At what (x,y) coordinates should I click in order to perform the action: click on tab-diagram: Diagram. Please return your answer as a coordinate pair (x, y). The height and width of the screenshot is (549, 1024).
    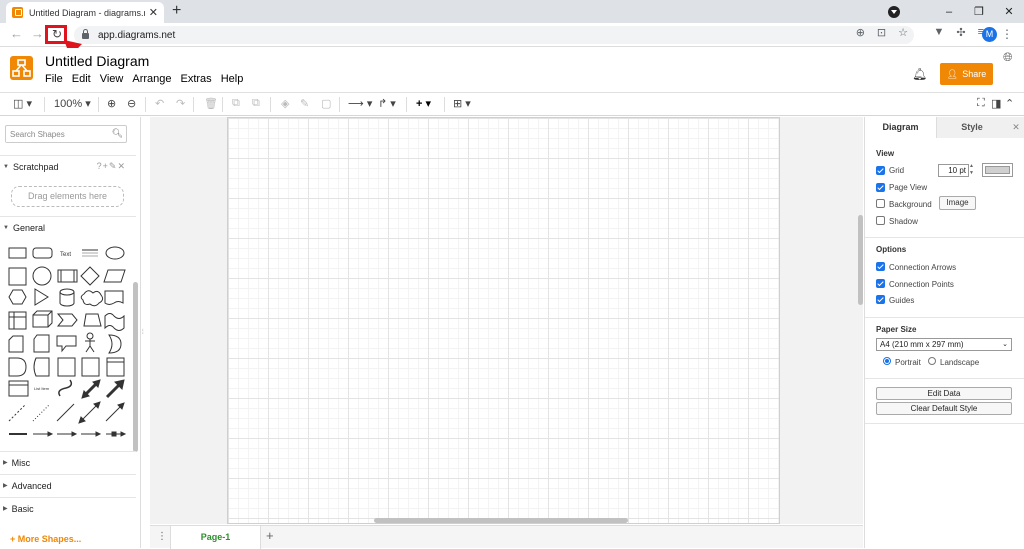
    Looking at the image, I should click on (901, 127).